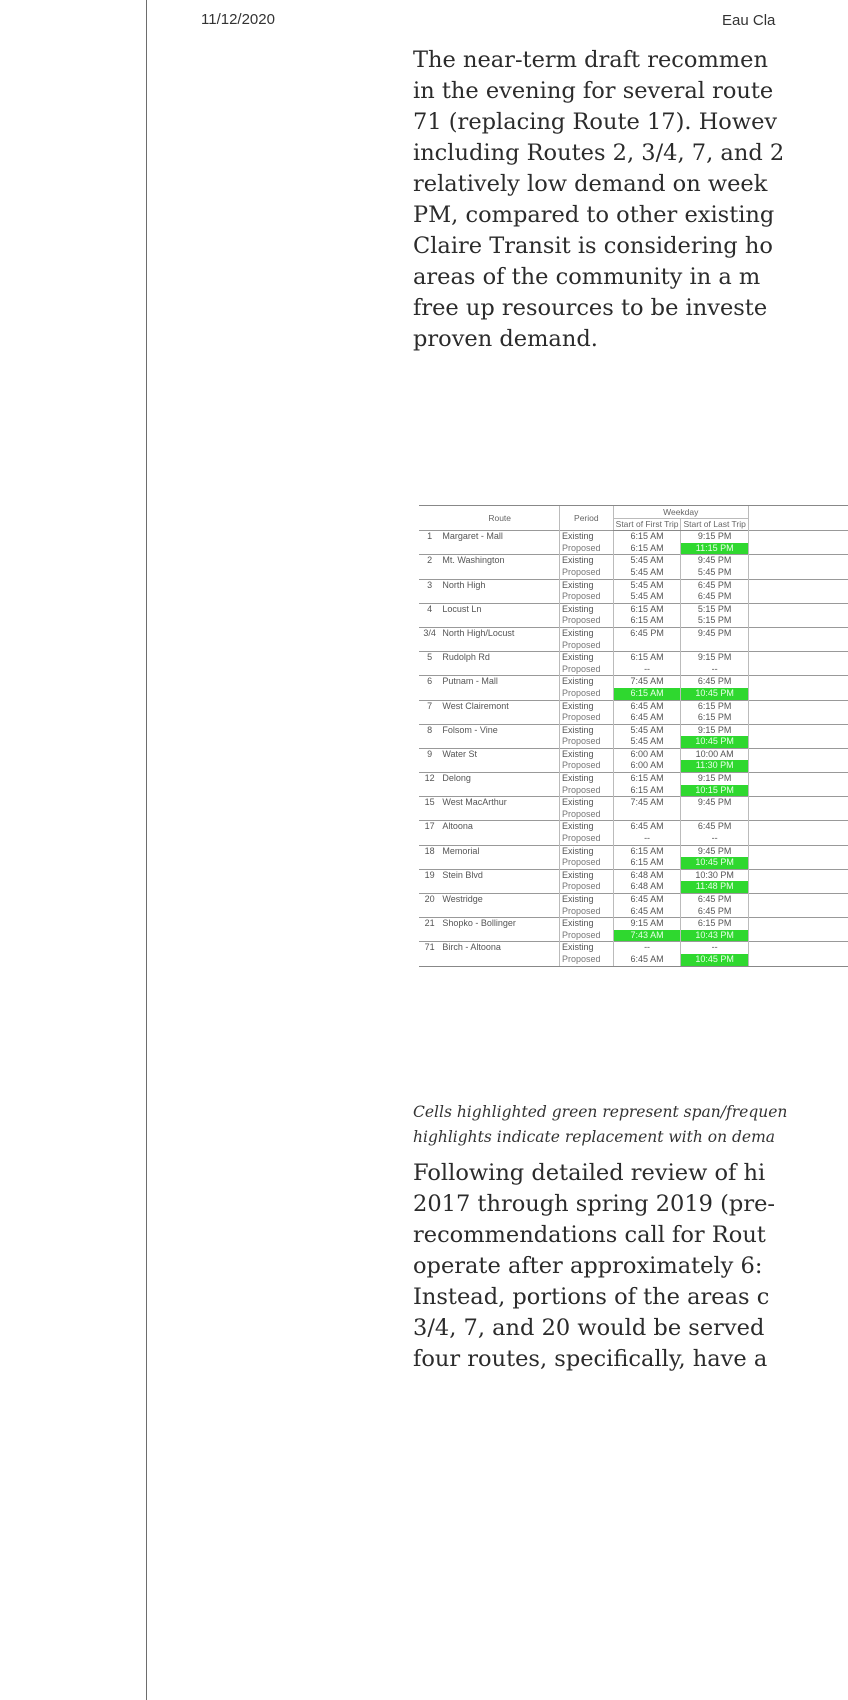  I want to click on route-name-cell: Mt. Washington, so click(500, 560).